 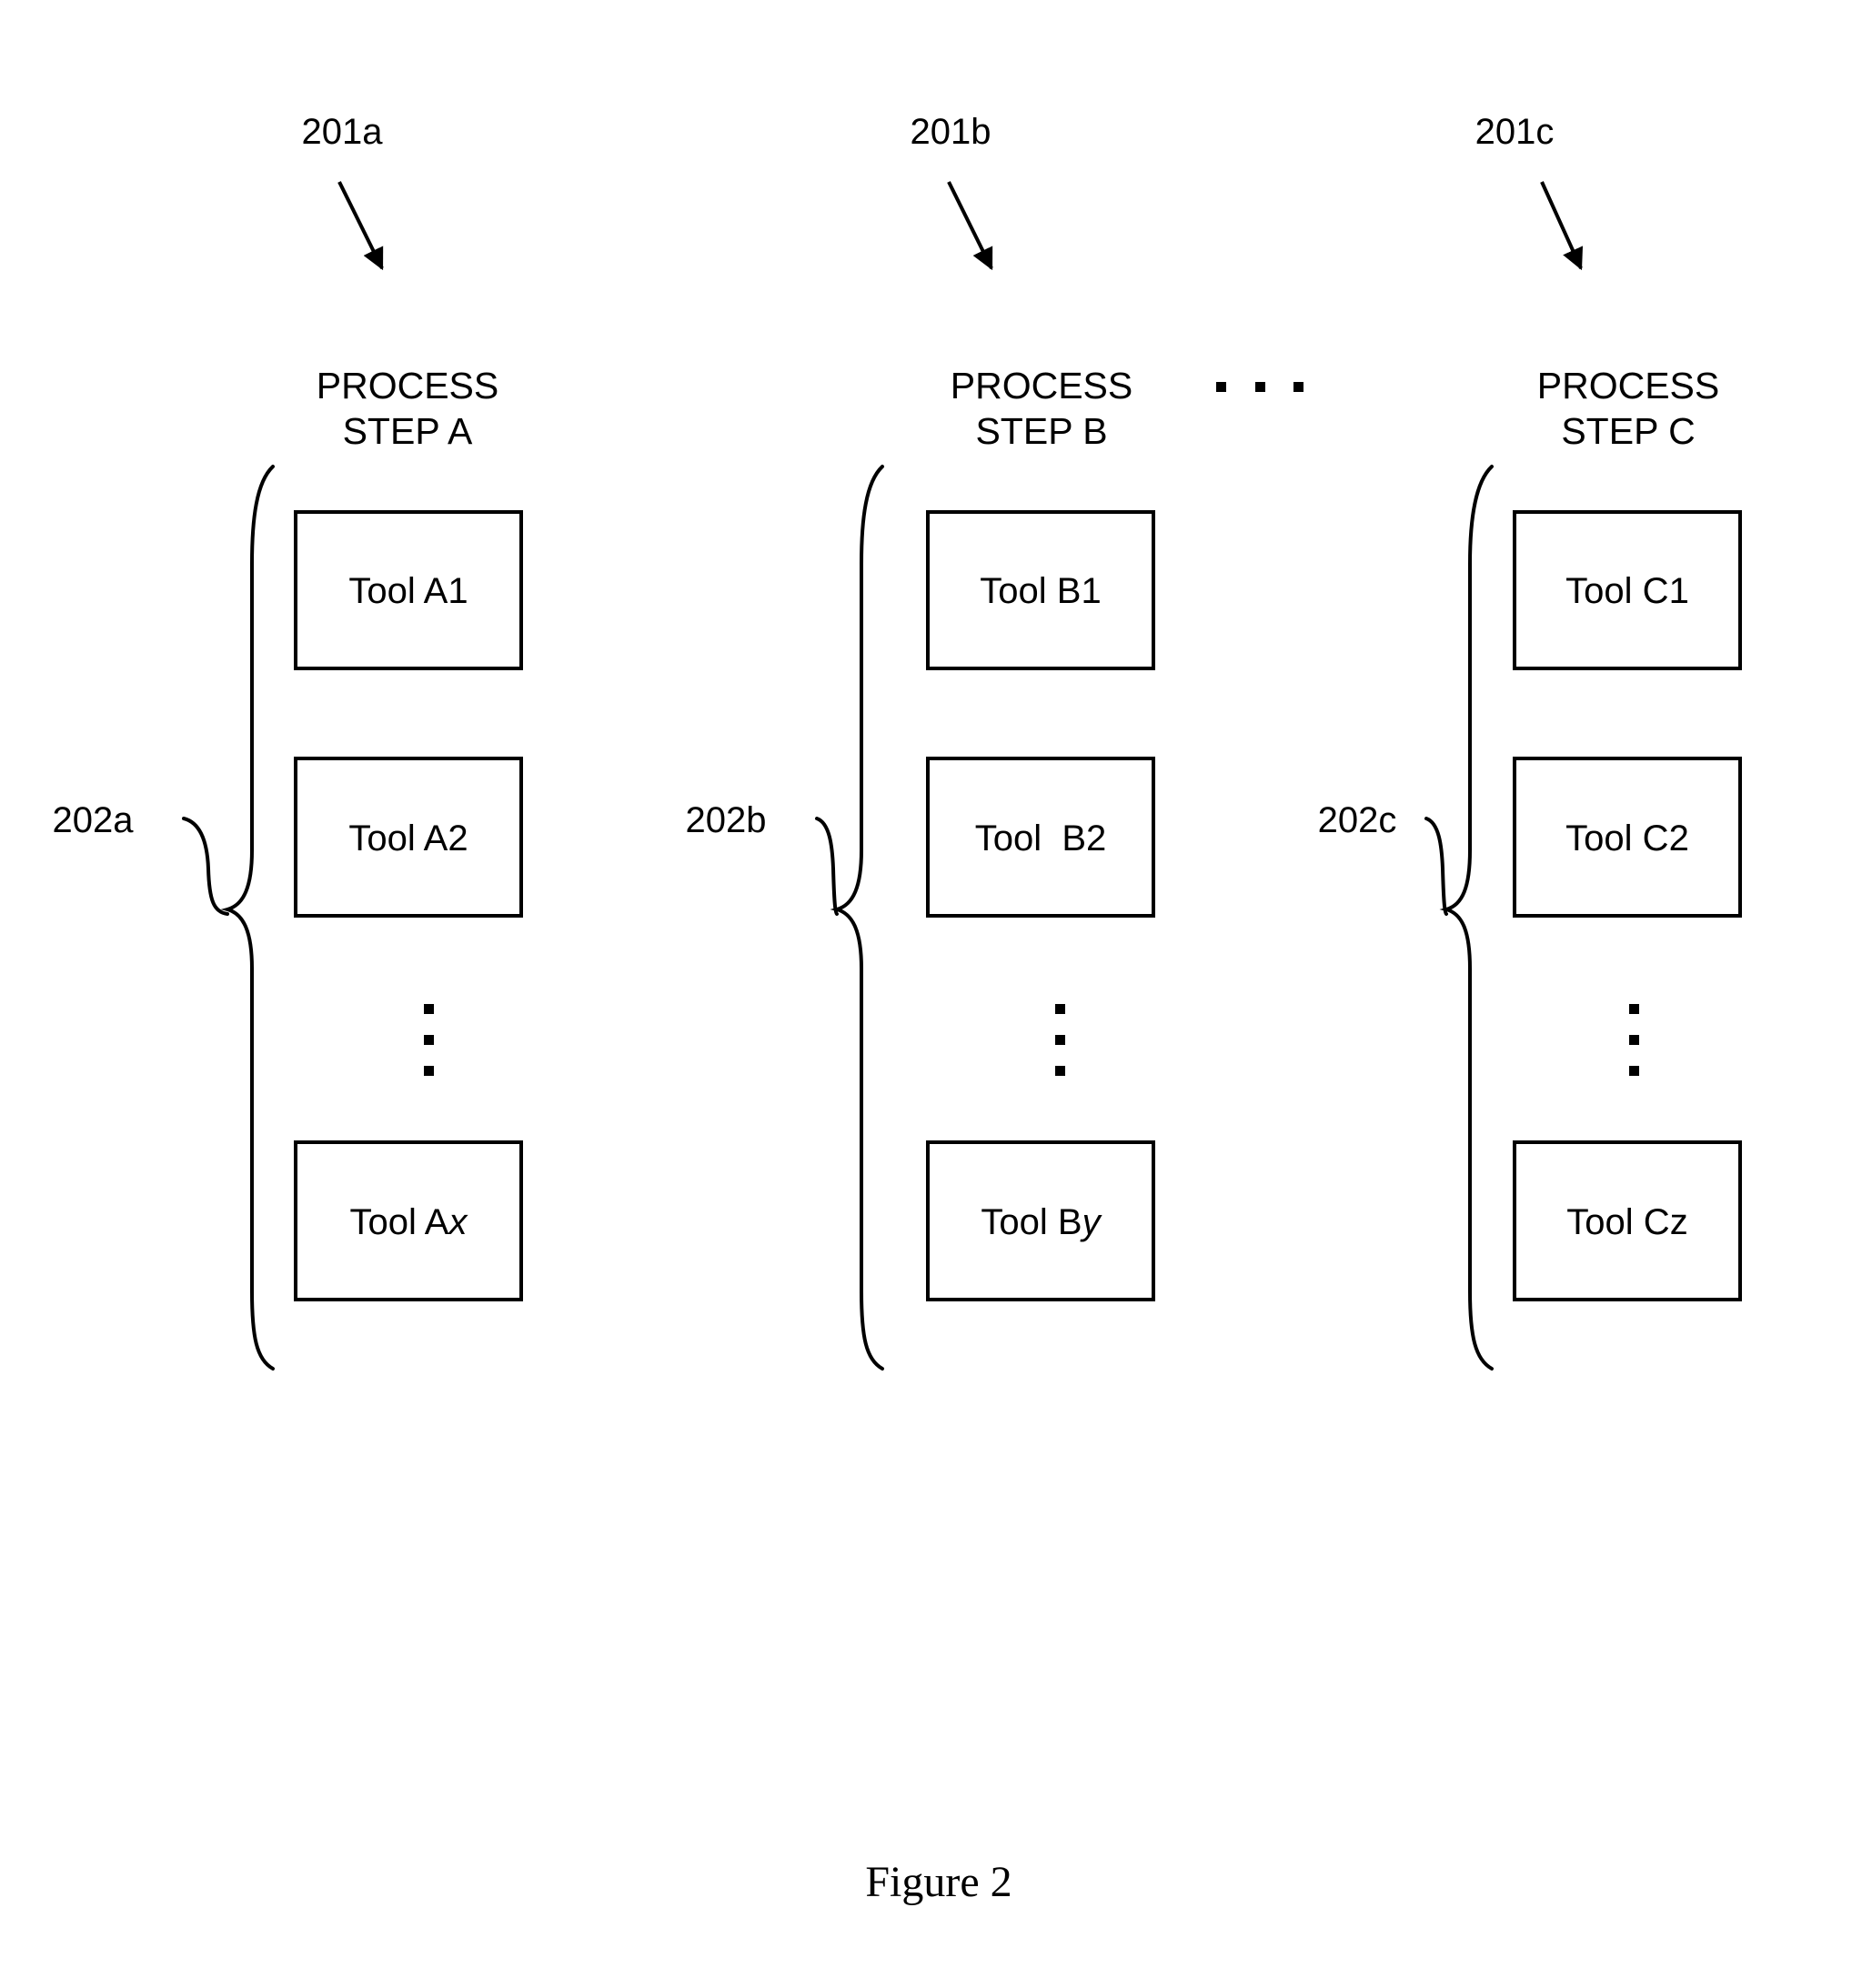 I want to click on tool-index: z, so click(x=1679, y=1222).